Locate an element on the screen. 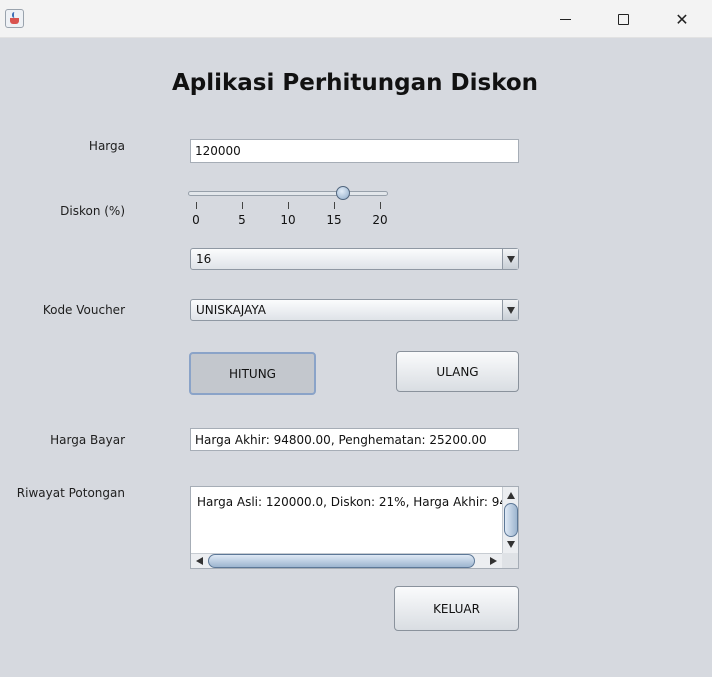 Image resolution: width=712 pixels, height=677 pixels. arrow-up-icon is located at coordinates (511, 495).